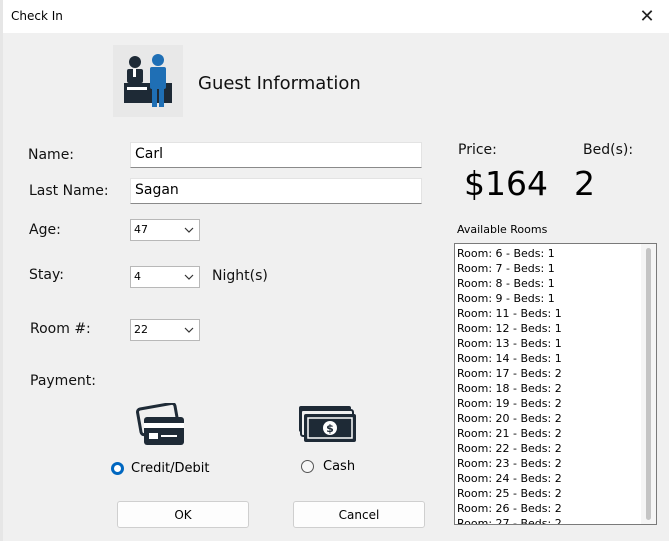 This screenshot has height=541, width=669. Describe the element at coordinates (548, 313) in the screenshot. I see `list-item: Room: 11 - Beds: 1` at that location.